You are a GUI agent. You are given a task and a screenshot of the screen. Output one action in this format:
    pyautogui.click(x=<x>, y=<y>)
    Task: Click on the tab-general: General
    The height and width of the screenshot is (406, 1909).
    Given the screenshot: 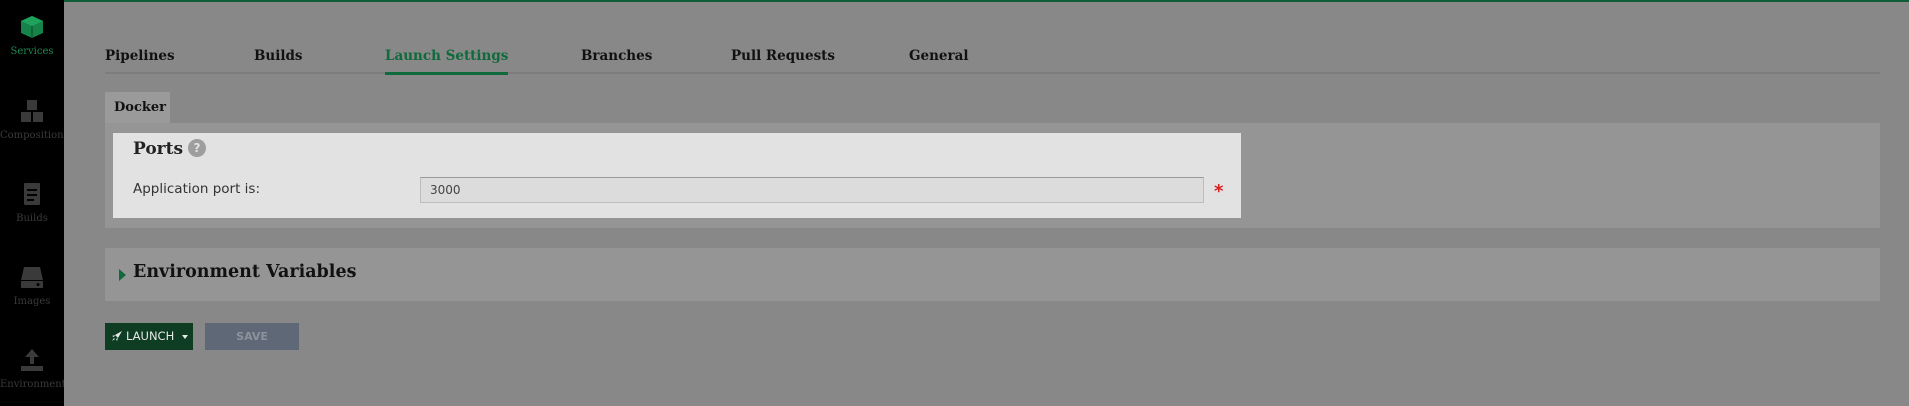 What is the action you would take?
    pyautogui.click(x=939, y=60)
    